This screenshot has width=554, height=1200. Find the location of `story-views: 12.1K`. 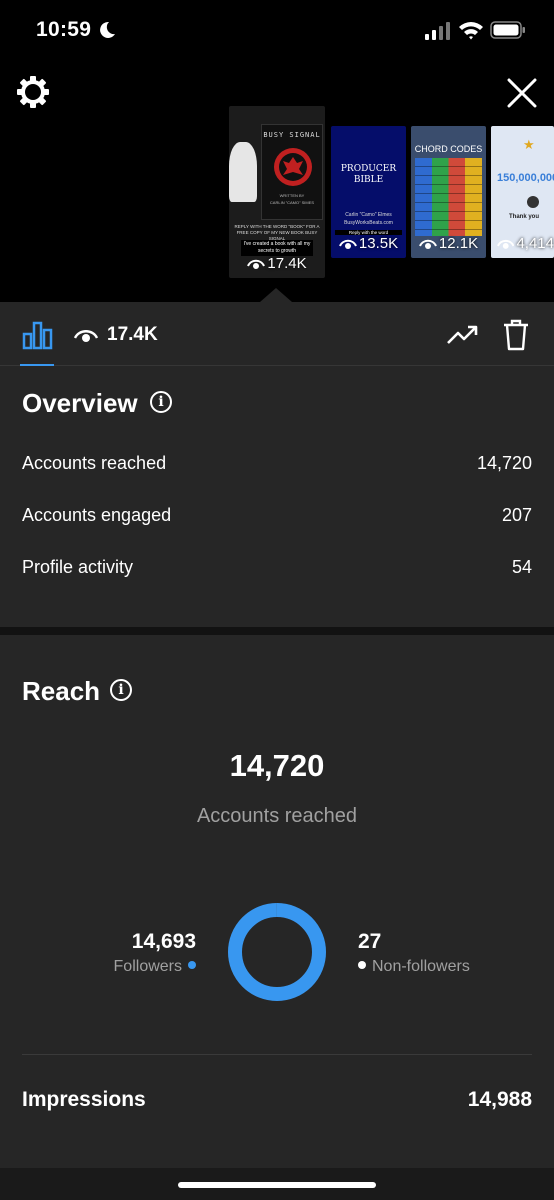

story-views: 12.1K is located at coordinates (448, 243).